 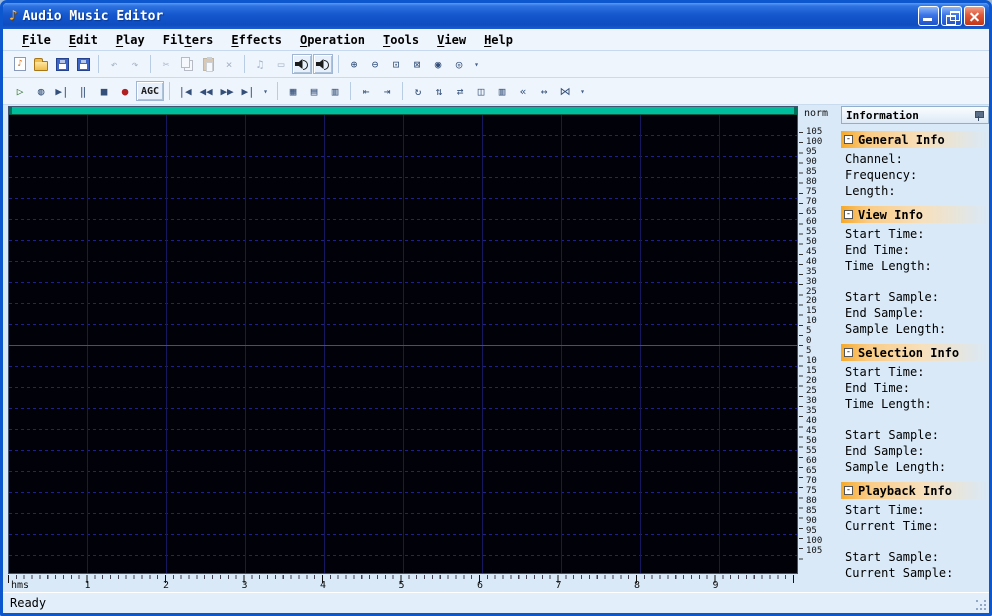 What do you see at coordinates (188, 40) in the screenshot?
I see `menu-filters: Filters` at bounding box center [188, 40].